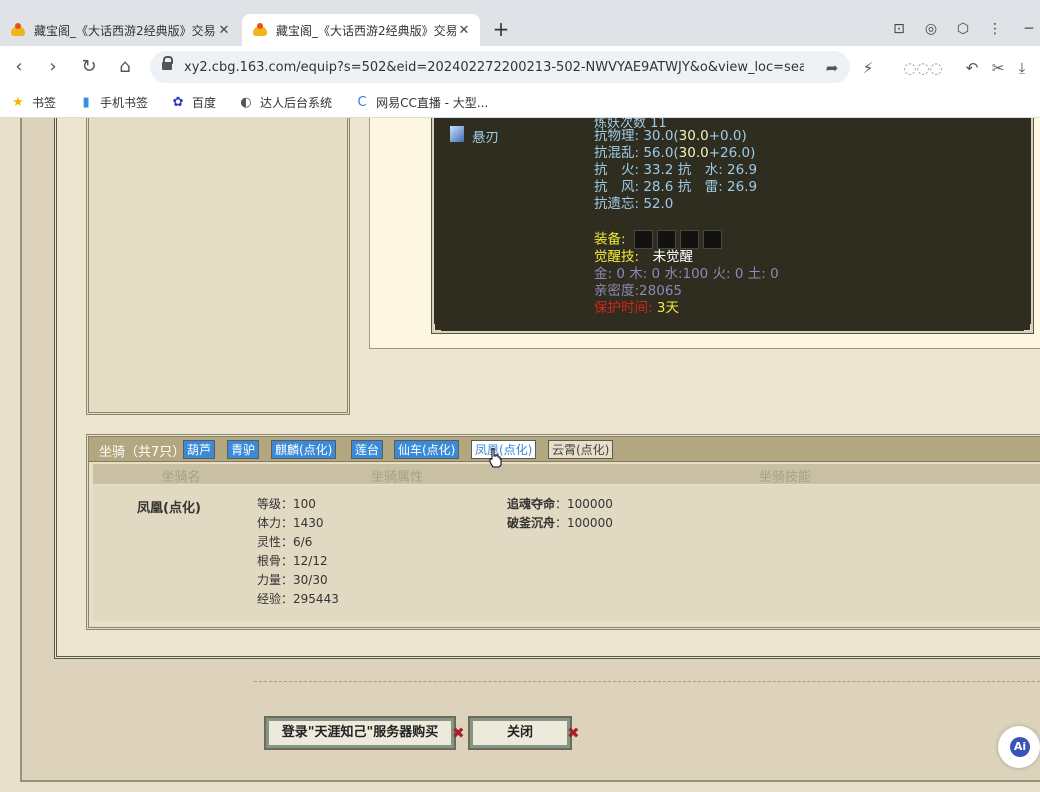  What do you see at coordinates (644, 257) in the screenshot?
I see `awaken-row: 觉醒技: 未觉醒` at bounding box center [644, 257].